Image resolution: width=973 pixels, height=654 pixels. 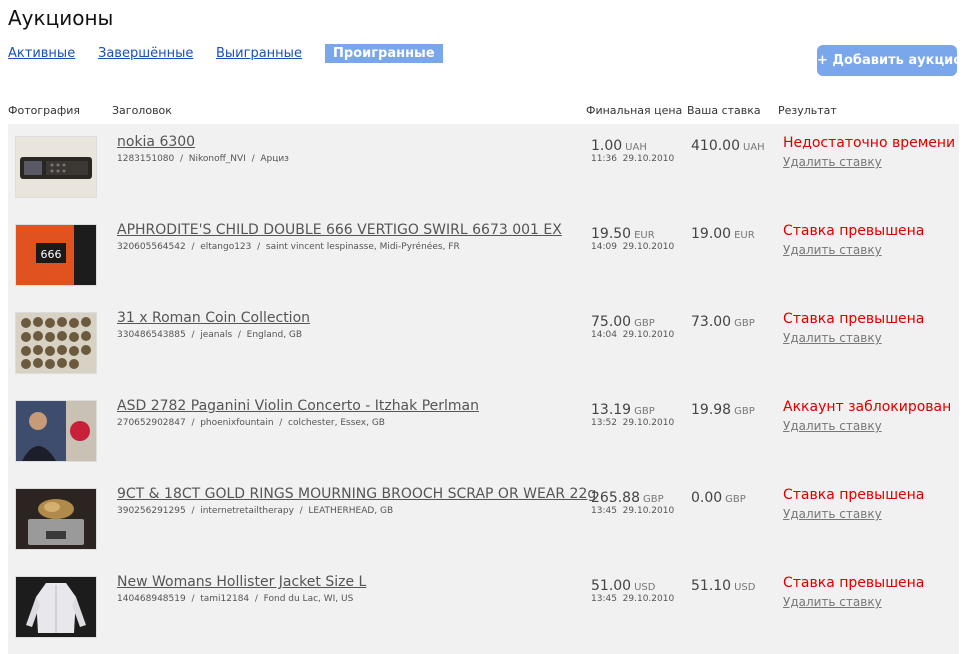 What do you see at coordinates (623, 408) in the screenshot?
I see `final-price: 13.19 GBP` at bounding box center [623, 408].